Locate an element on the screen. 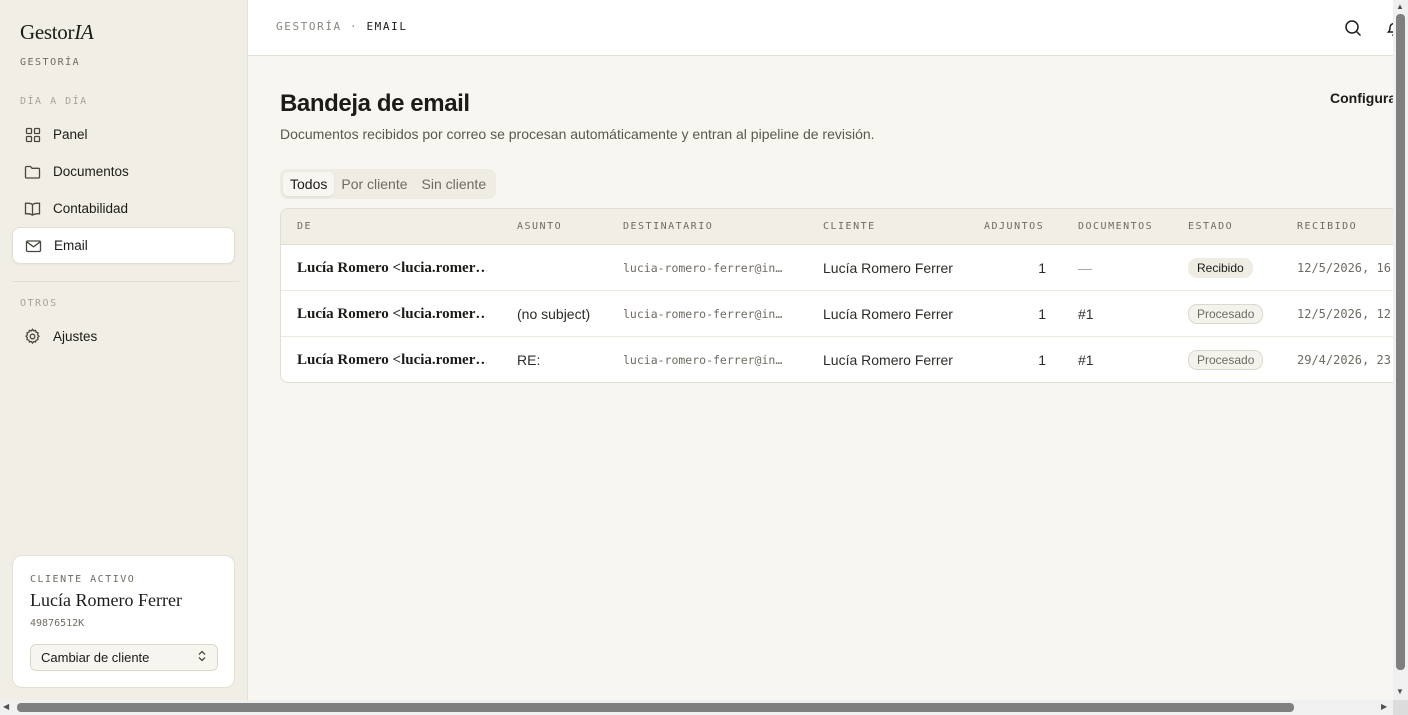 This screenshot has height=715, width=1408. column-header-cliente: CLIENTE is located at coordinates (849, 226).